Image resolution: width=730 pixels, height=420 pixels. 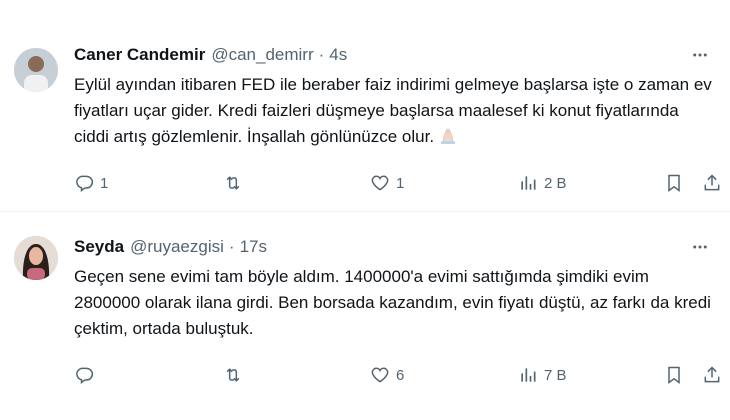 I want to click on author-name: Caner Candemir, so click(x=139, y=55).